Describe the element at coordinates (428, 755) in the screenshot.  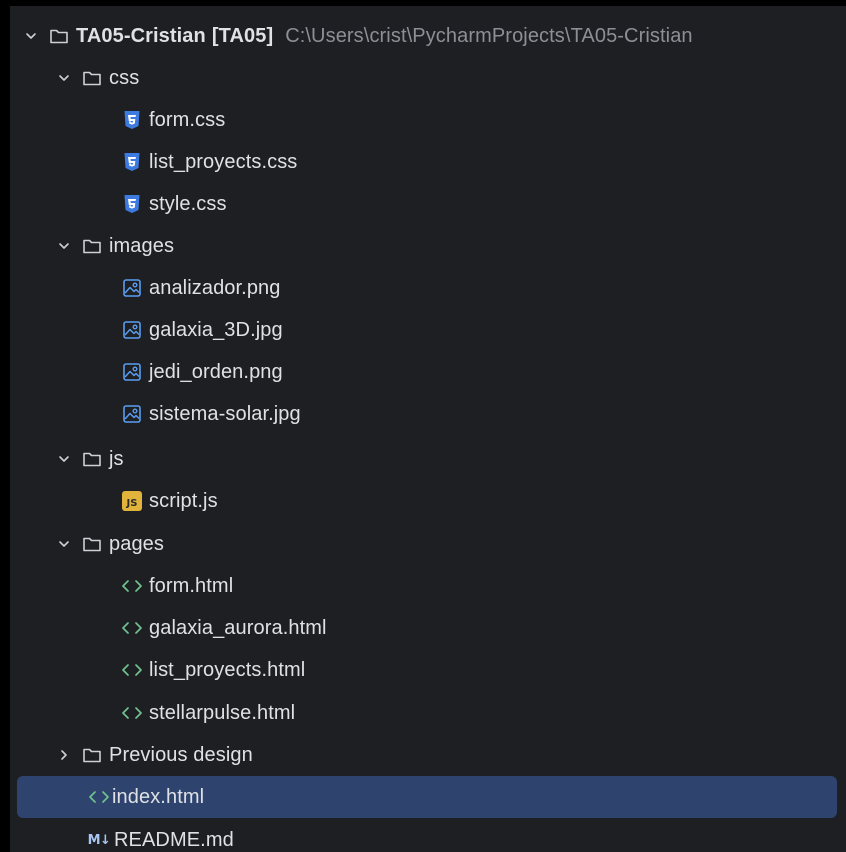
I see `tree-node-folder-previous-design: Previous design` at that location.